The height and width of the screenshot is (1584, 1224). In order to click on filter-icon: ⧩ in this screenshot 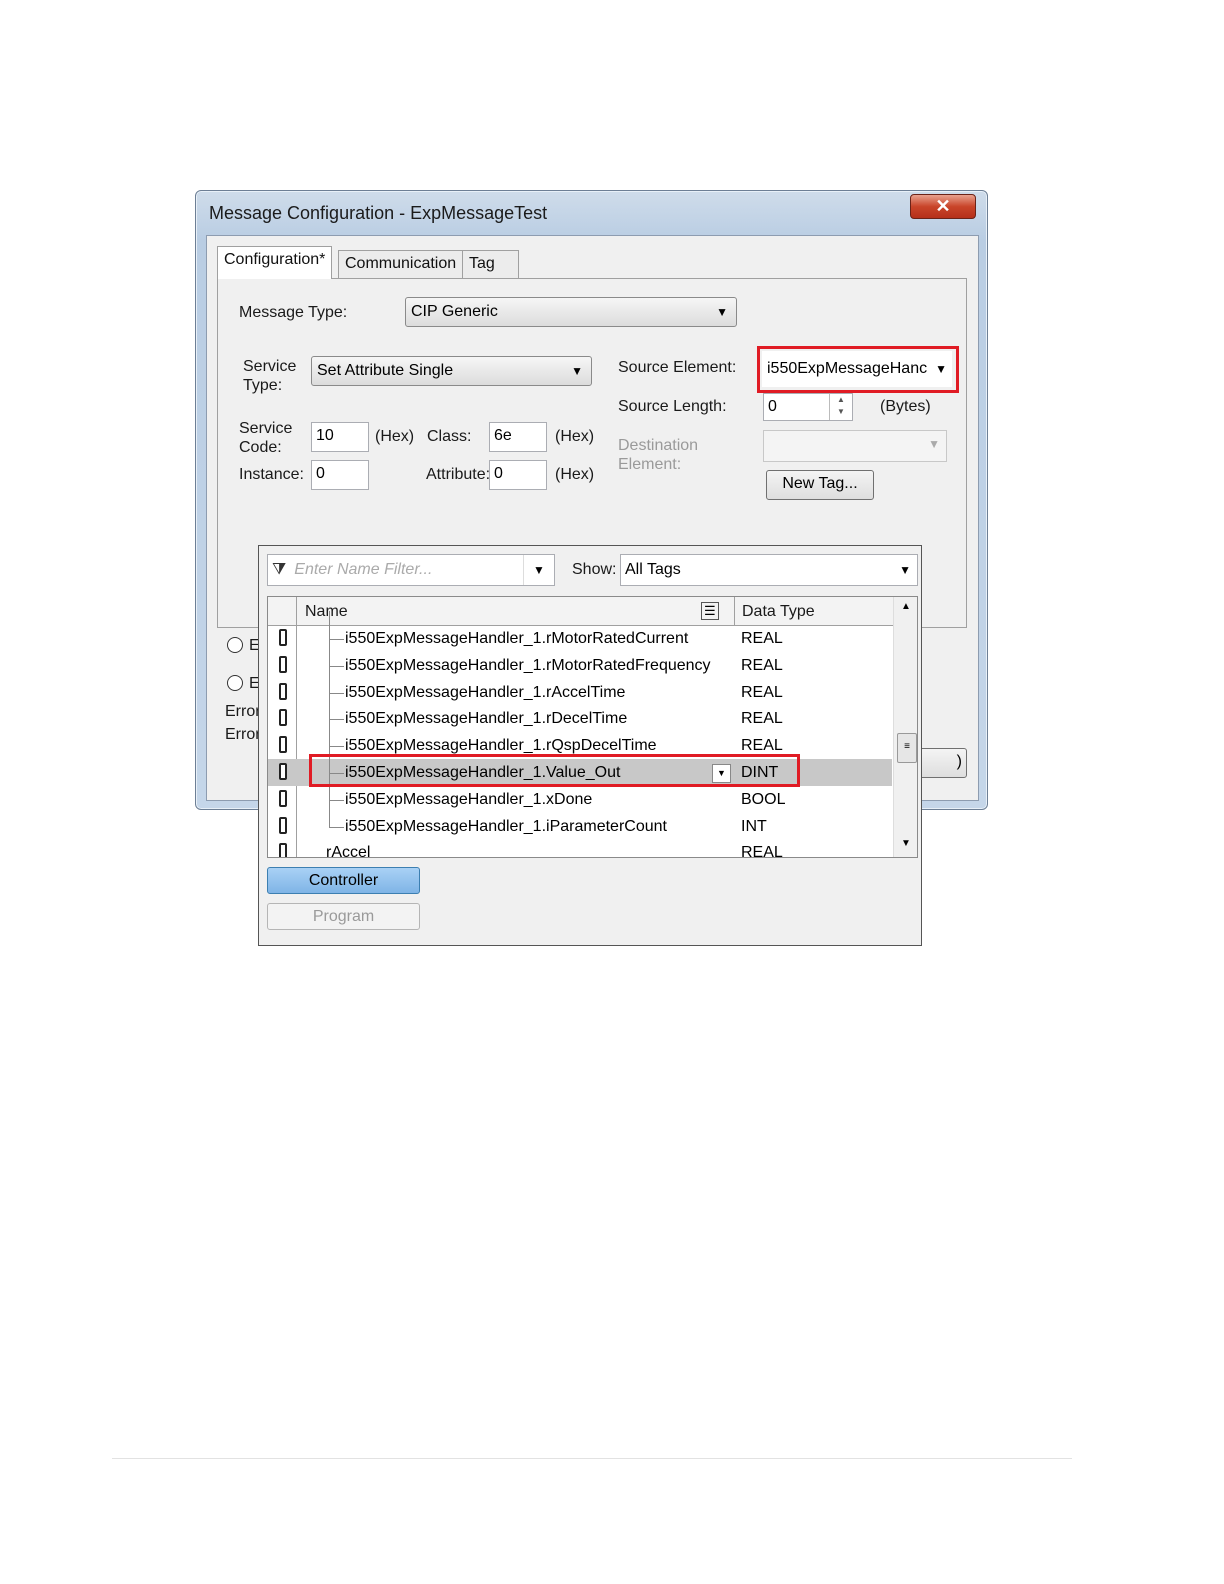, I will do `click(279, 569)`.